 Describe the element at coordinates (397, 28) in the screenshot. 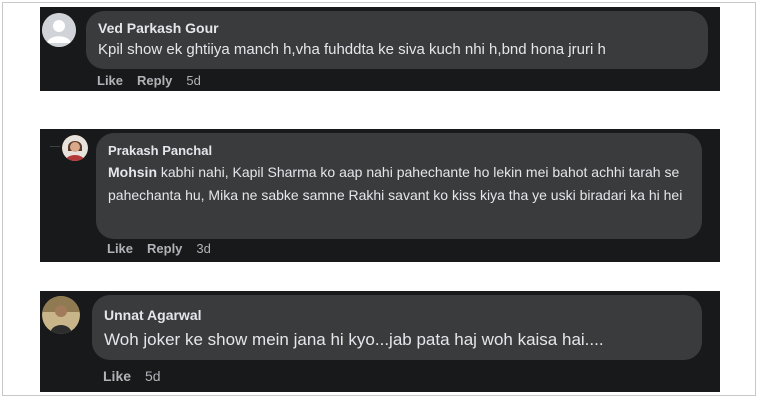

I see `comment-author: Ved Parkash Gour` at that location.